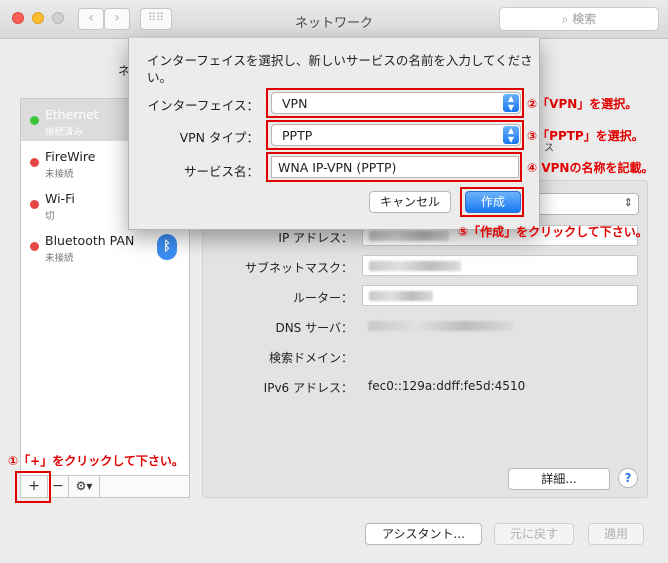 This screenshot has height=563, width=668. Describe the element at coordinates (58, 486) in the screenshot. I see `remove-service-button: −` at that location.